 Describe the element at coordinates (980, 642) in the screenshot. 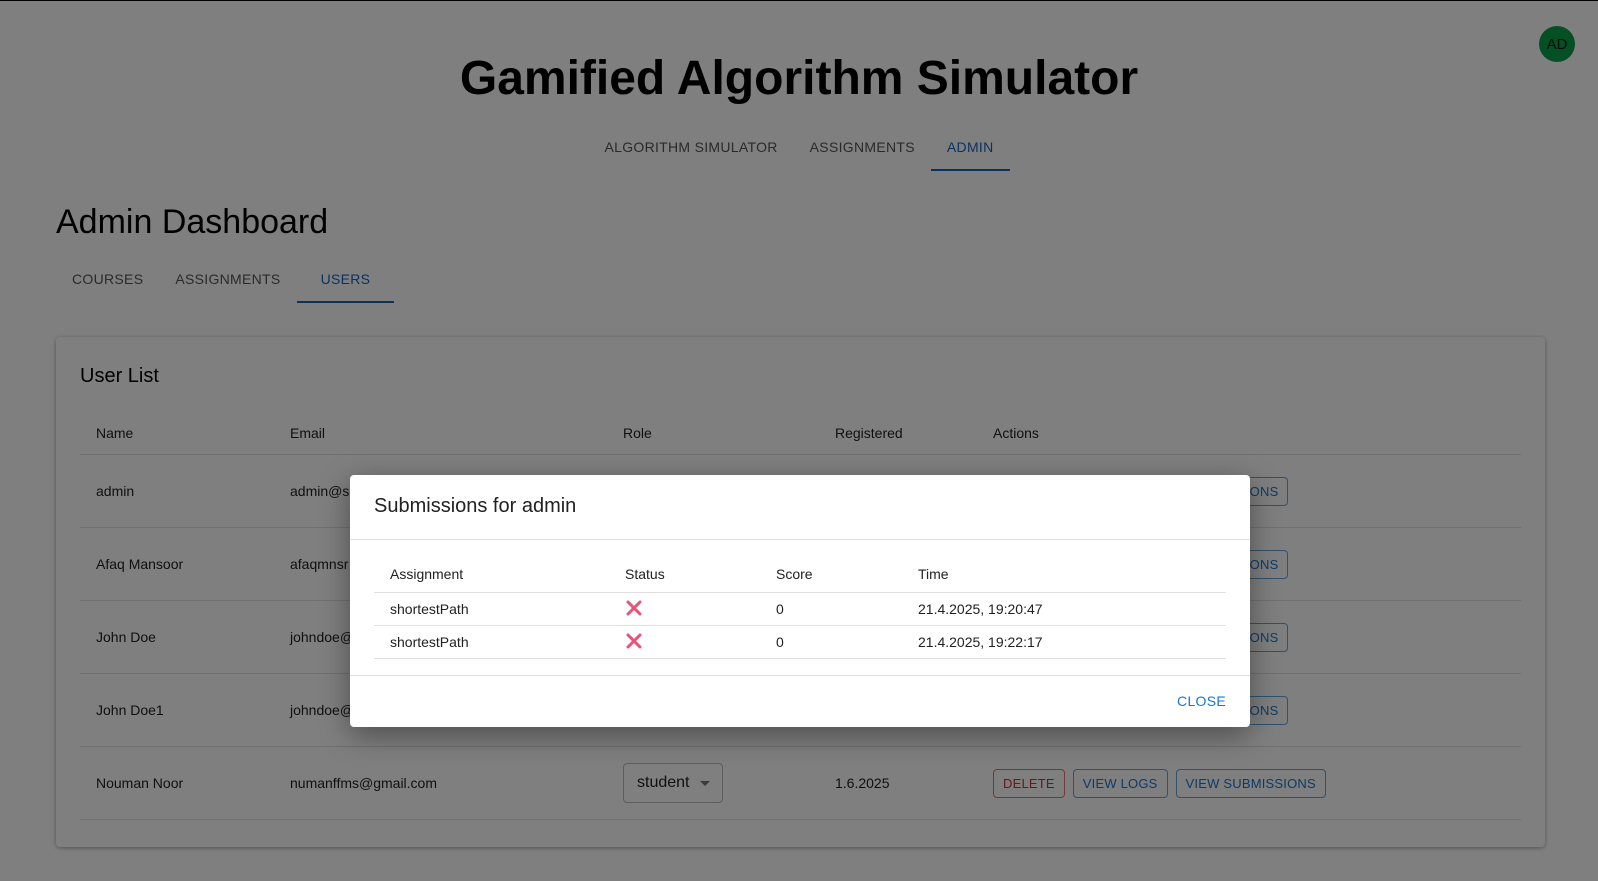

I see `submission-time: 21.4.2025, 19:22:17` at that location.